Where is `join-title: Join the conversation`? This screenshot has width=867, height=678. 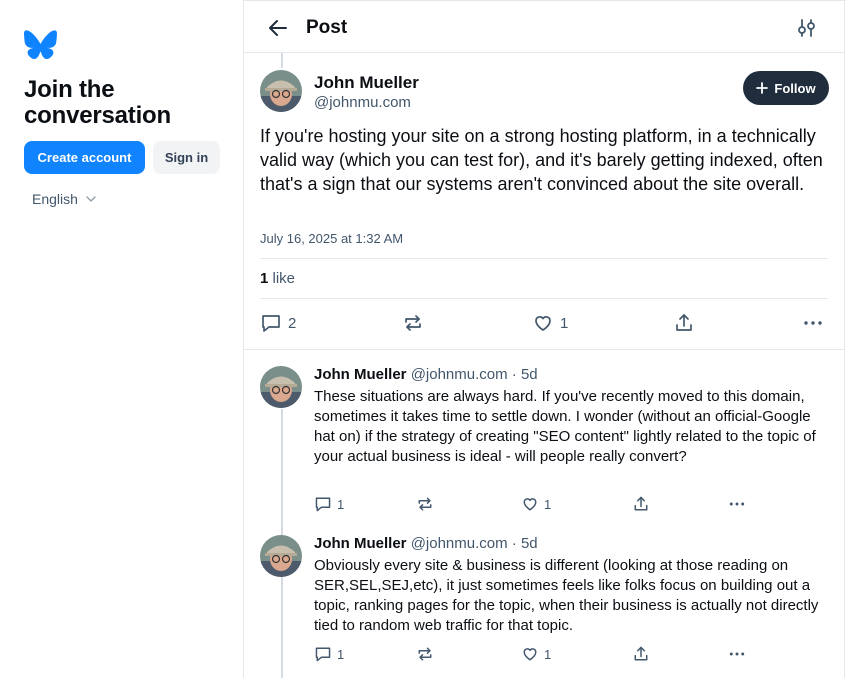
join-title: Join the conversation is located at coordinates (97, 102).